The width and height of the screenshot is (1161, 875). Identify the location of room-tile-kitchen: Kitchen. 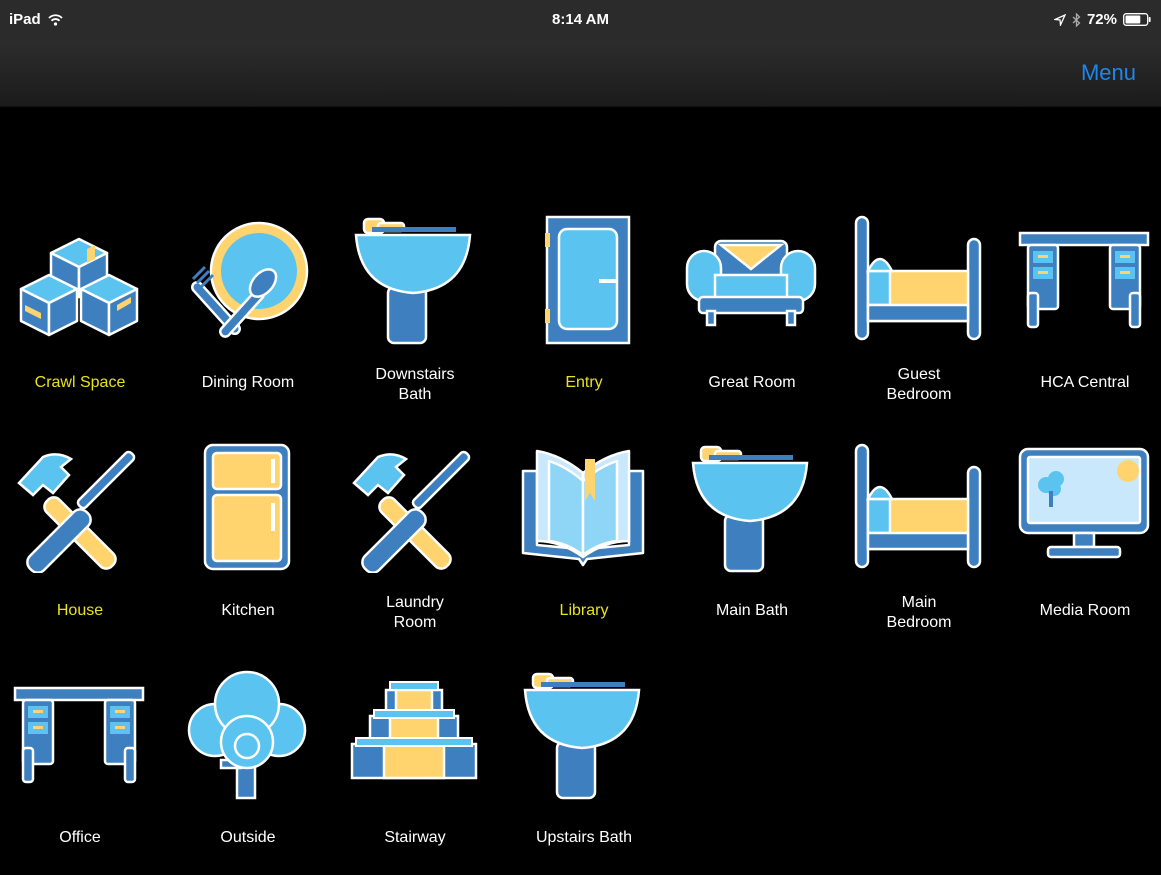
(255, 551).